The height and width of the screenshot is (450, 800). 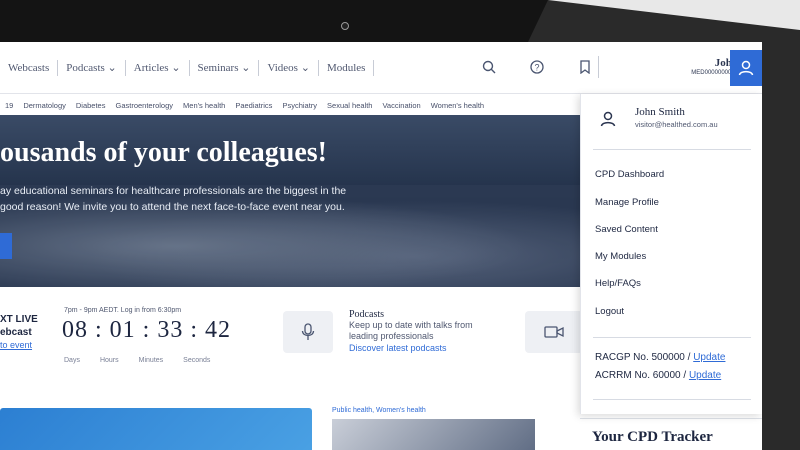 I want to click on user-icon, so click(x=746, y=68).